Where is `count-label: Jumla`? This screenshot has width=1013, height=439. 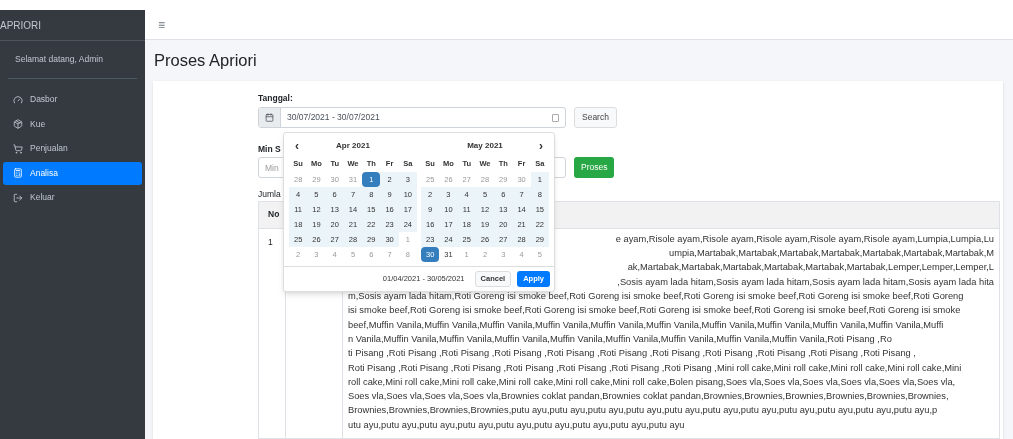 count-label: Jumla is located at coordinates (269, 194).